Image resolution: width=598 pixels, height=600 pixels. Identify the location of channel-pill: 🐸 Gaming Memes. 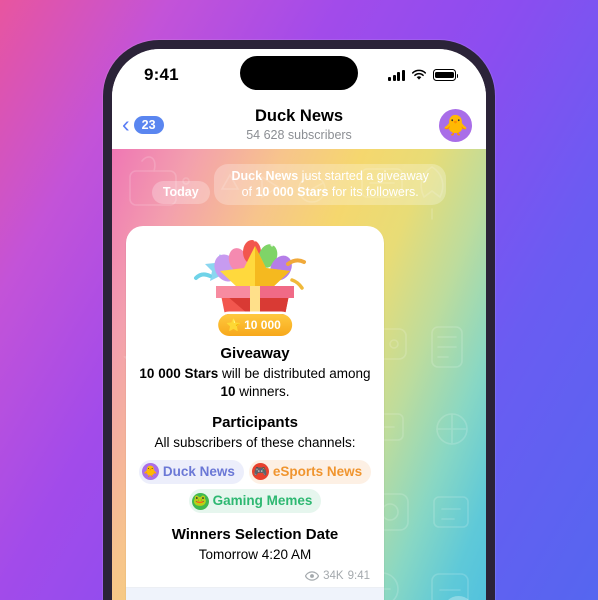
(255, 501).